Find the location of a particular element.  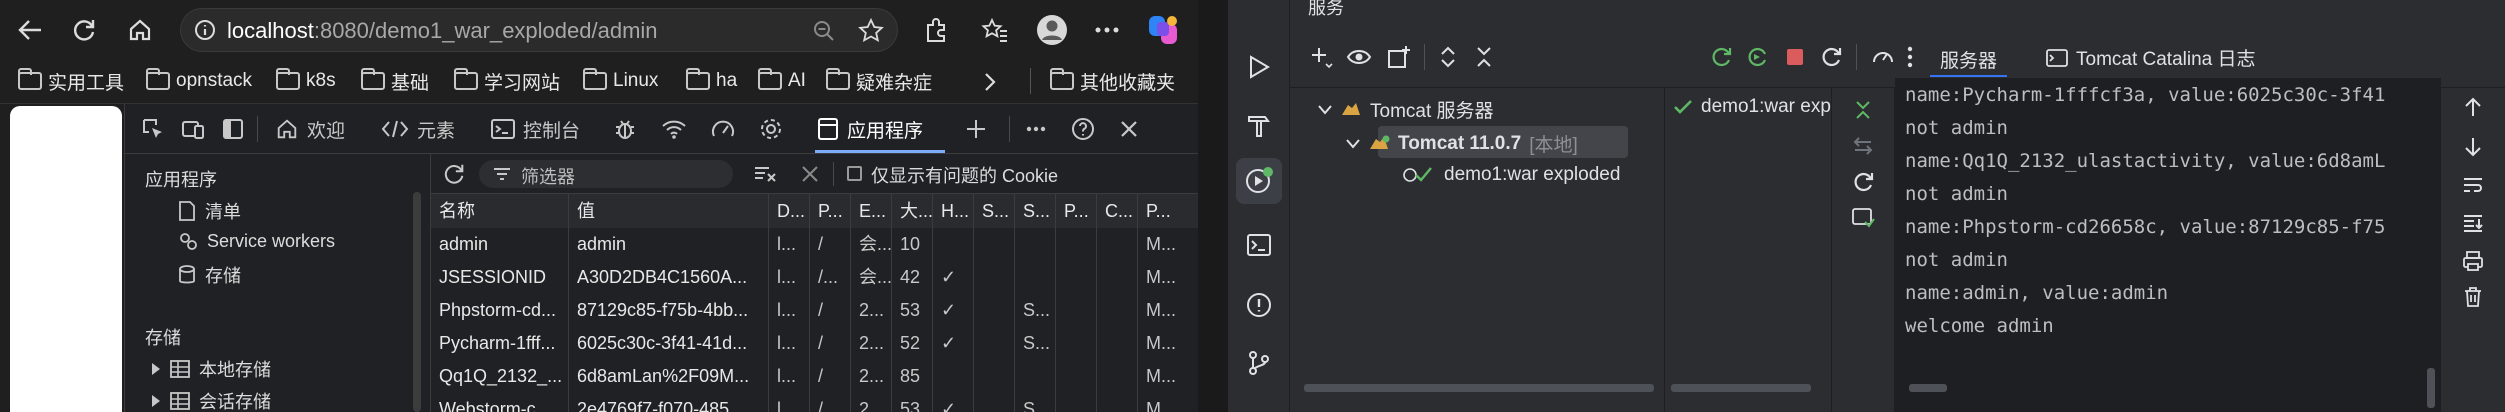

dock-side-icon is located at coordinates (233, 129).